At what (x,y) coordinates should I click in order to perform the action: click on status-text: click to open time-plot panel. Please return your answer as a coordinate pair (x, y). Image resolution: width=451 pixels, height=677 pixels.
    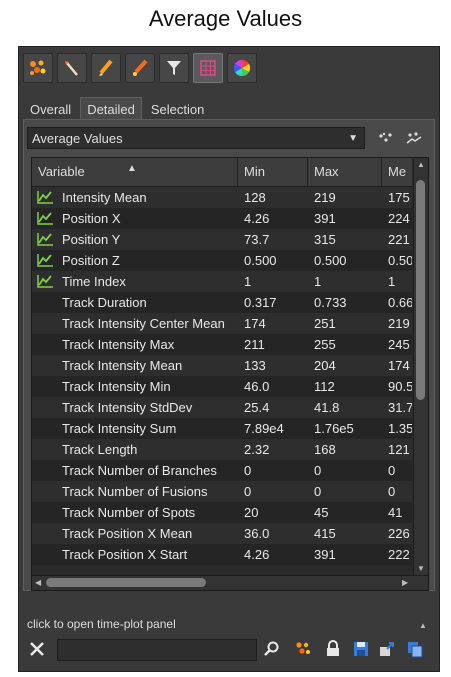
    Looking at the image, I should click on (101, 624).